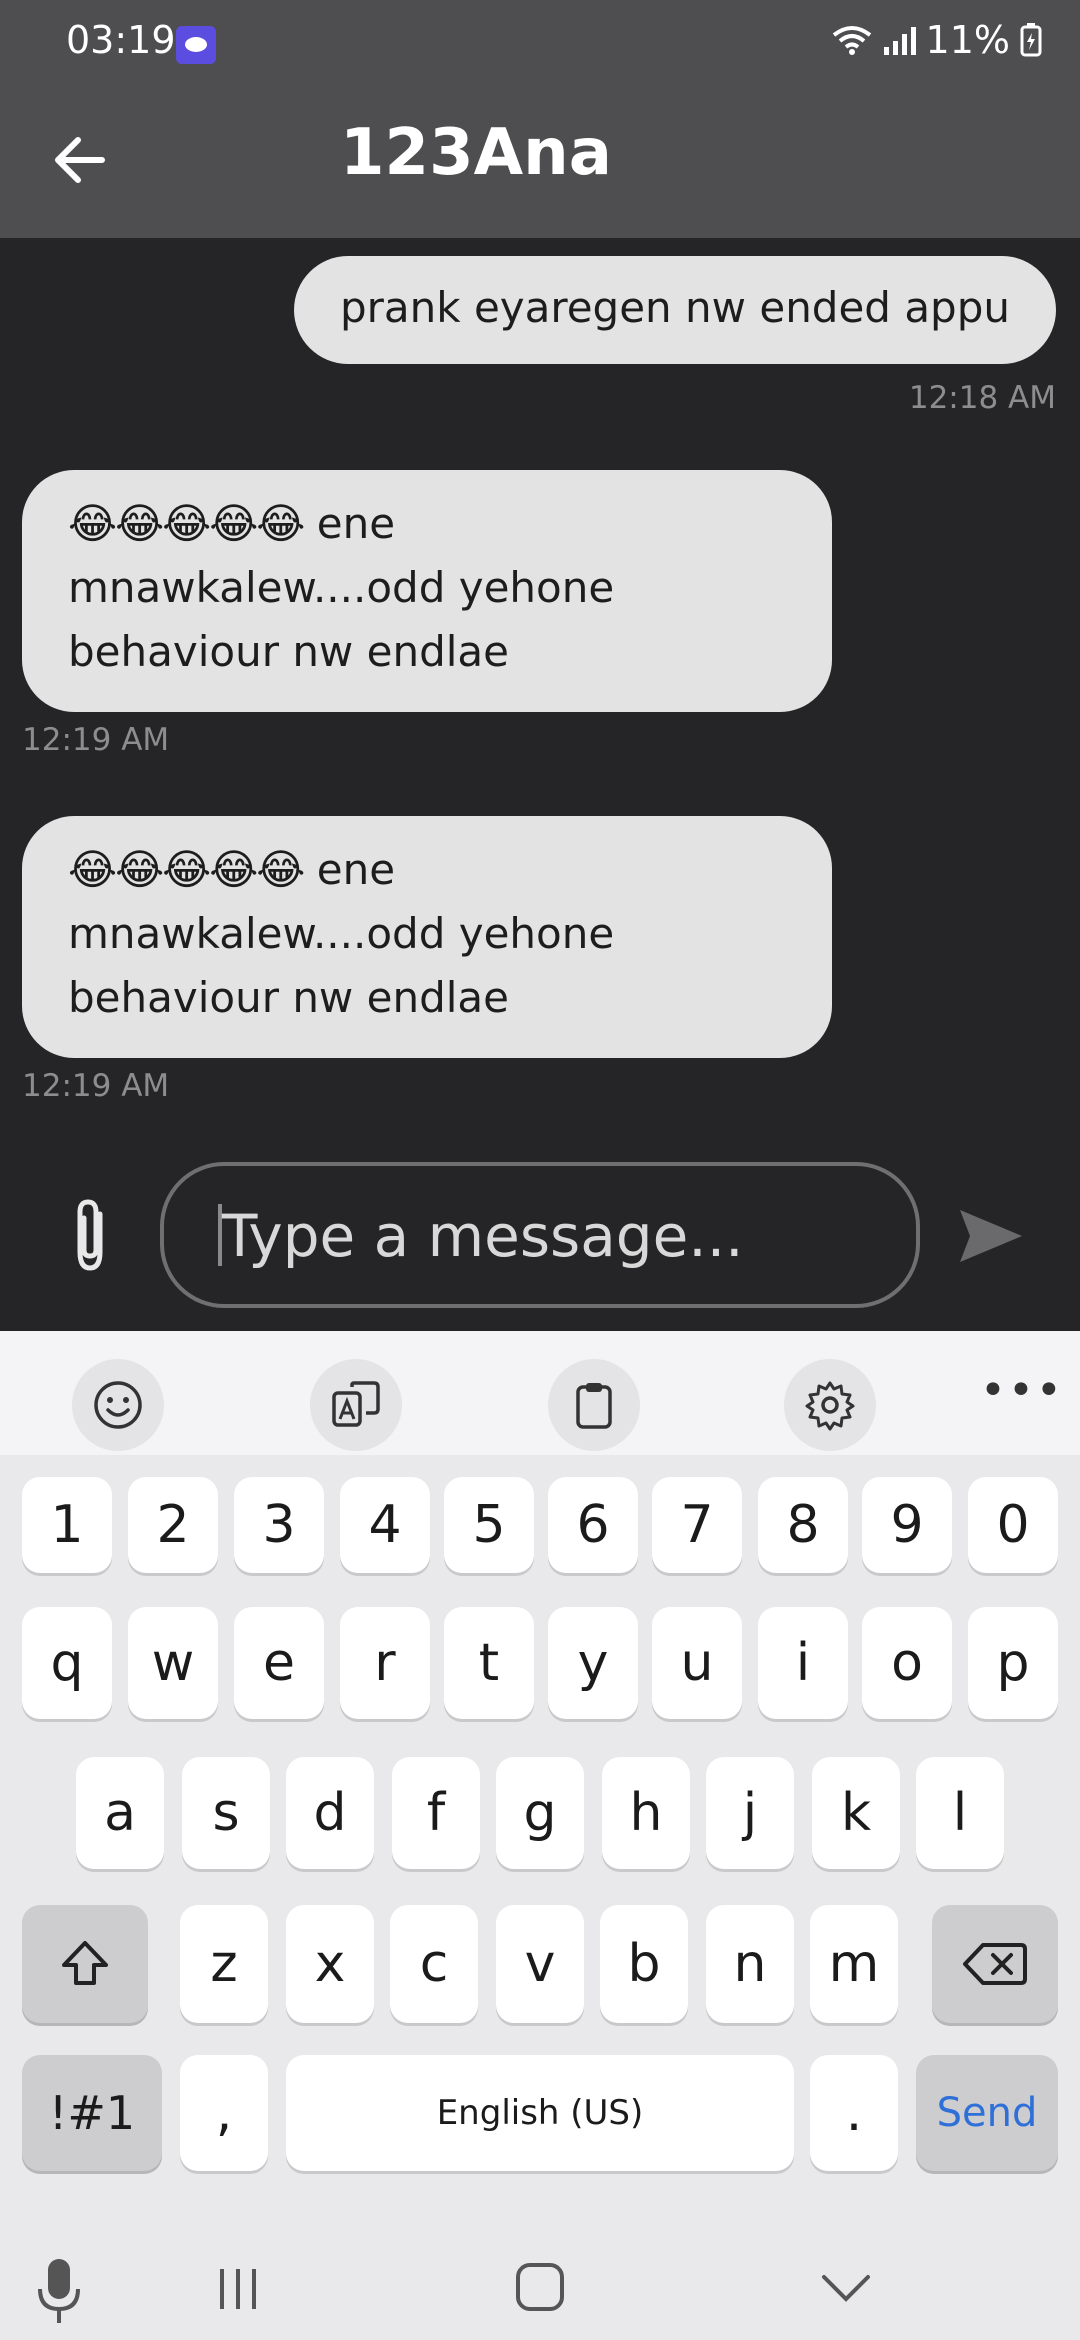  What do you see at coordinates (644, 1964) in the screenshot?
I see `key-b: b` at bounding box center [644, 1964].